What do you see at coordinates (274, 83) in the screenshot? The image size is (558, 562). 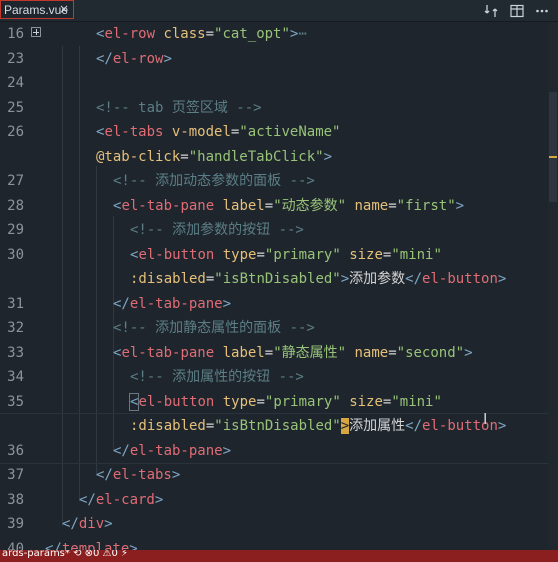 I see `code-line: 24` at bounding box center [274, 83].